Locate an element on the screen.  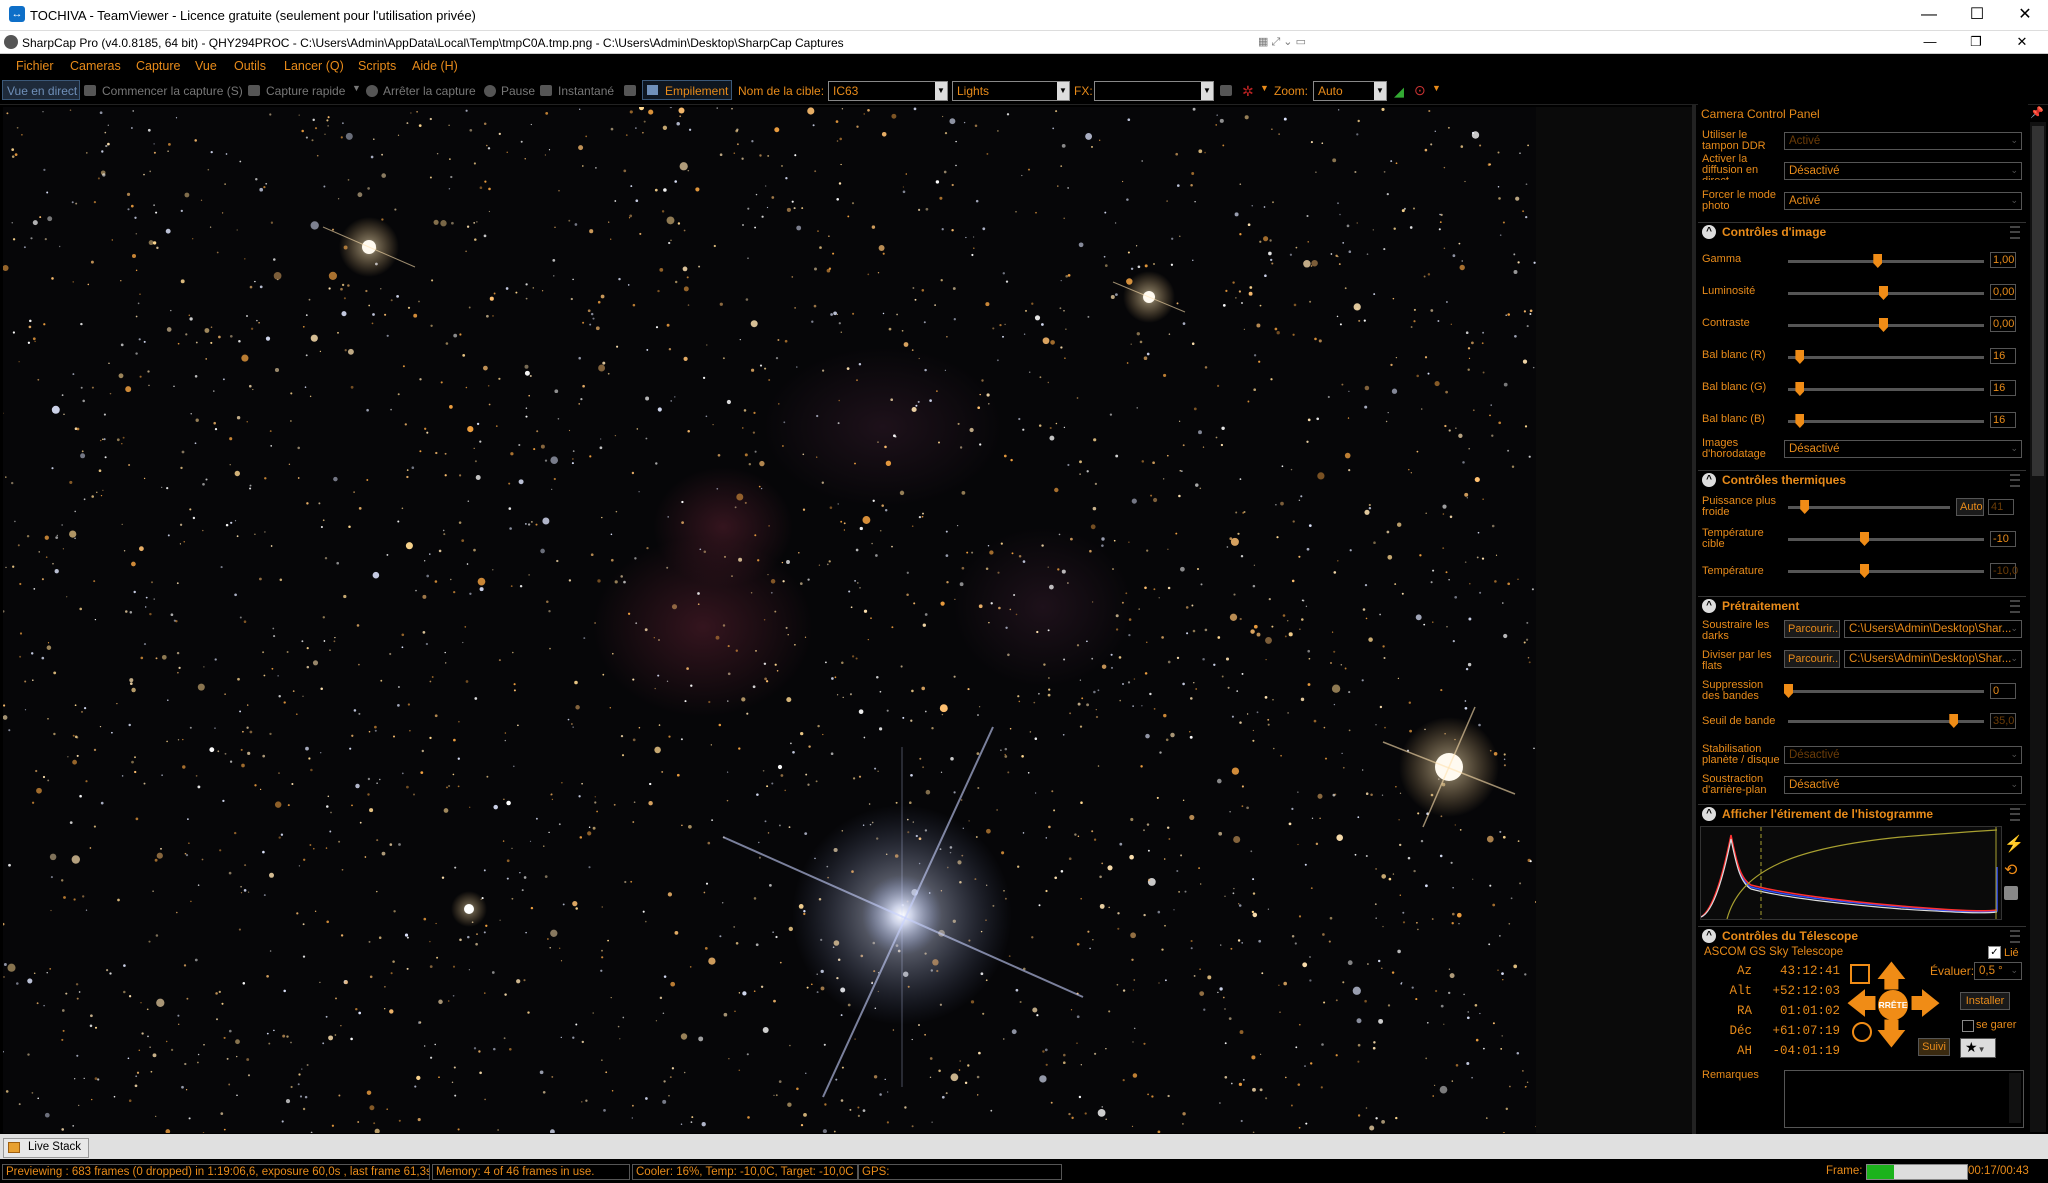
cooler-power-slider-thumb is located at coordinates (1805, 507).